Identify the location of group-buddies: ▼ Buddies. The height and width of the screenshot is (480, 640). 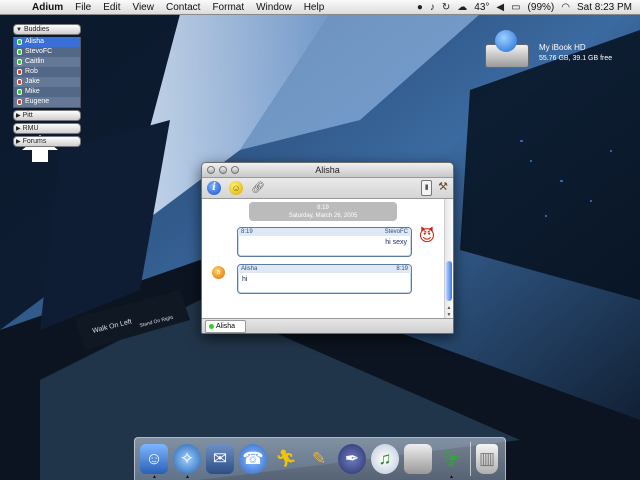
(47, 29).